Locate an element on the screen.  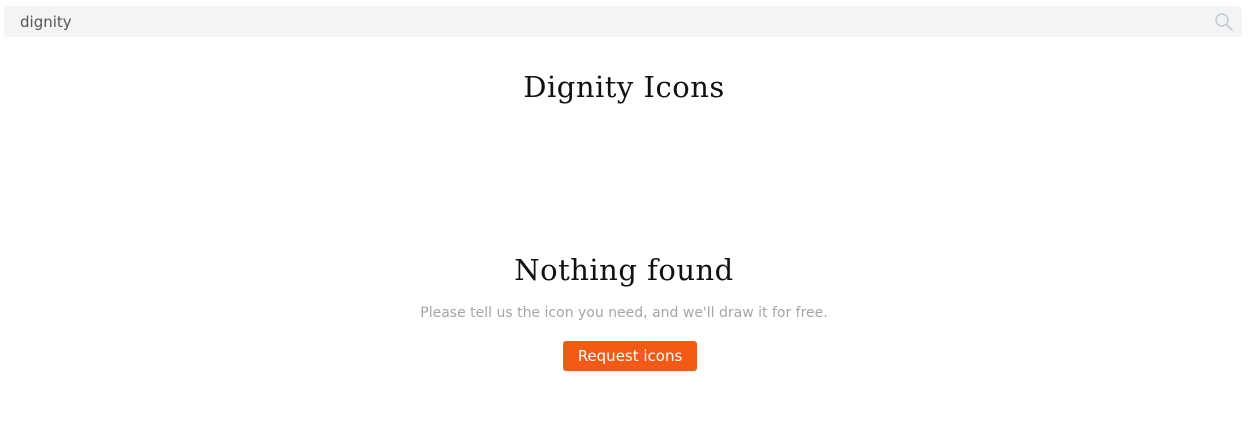
search-icon is located at coordinates (1224, 22).